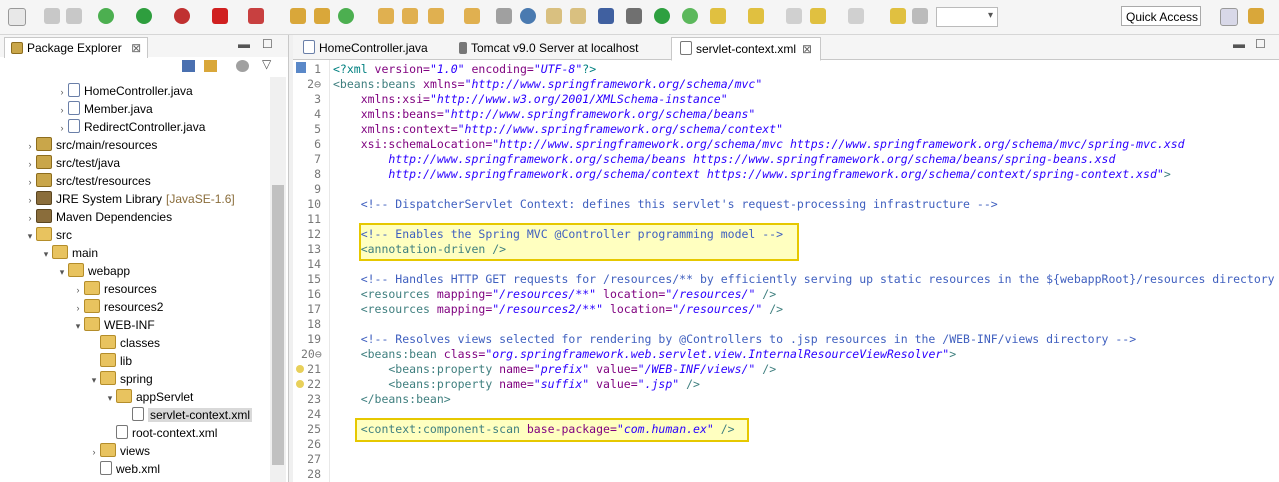  I want to click on start-server-icon, so click(662, 16).